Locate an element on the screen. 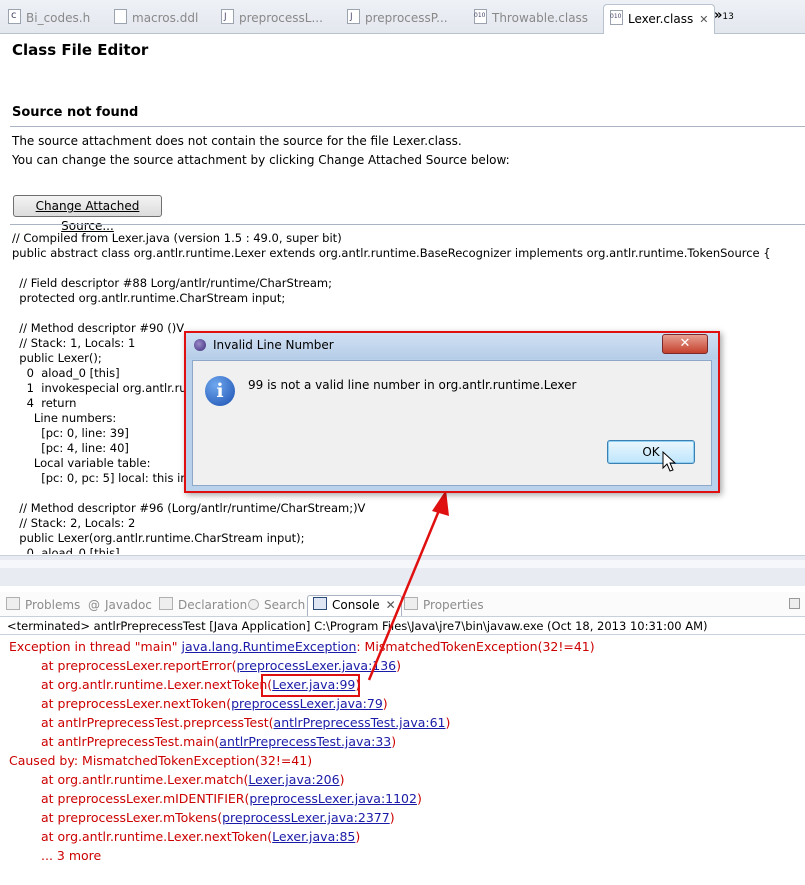  scrollbar-thumb is located at coordinates (402, 564).